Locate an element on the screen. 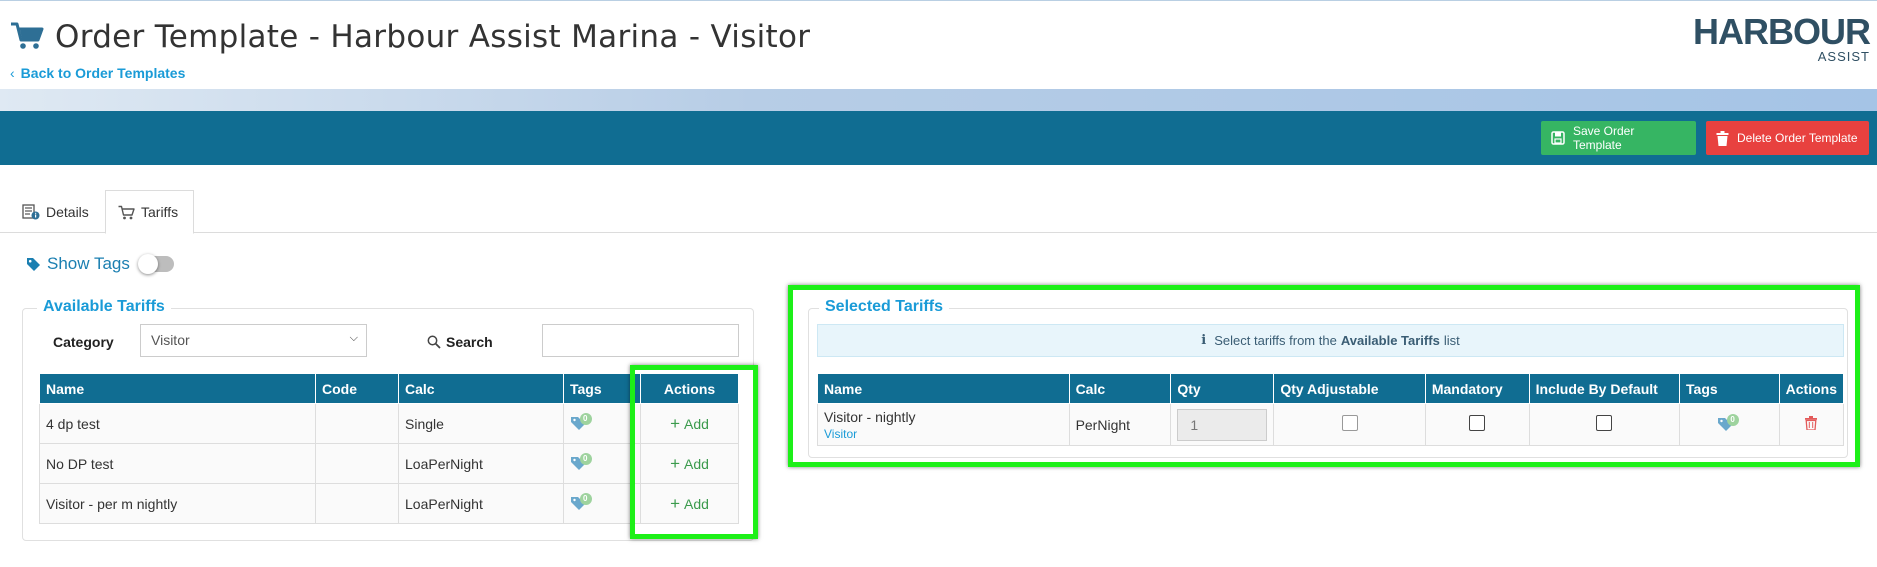 The image size is (1877, 567). back-to-order-templates-link: ‹ Back to Order Templates is located at coordinates (97, 73).